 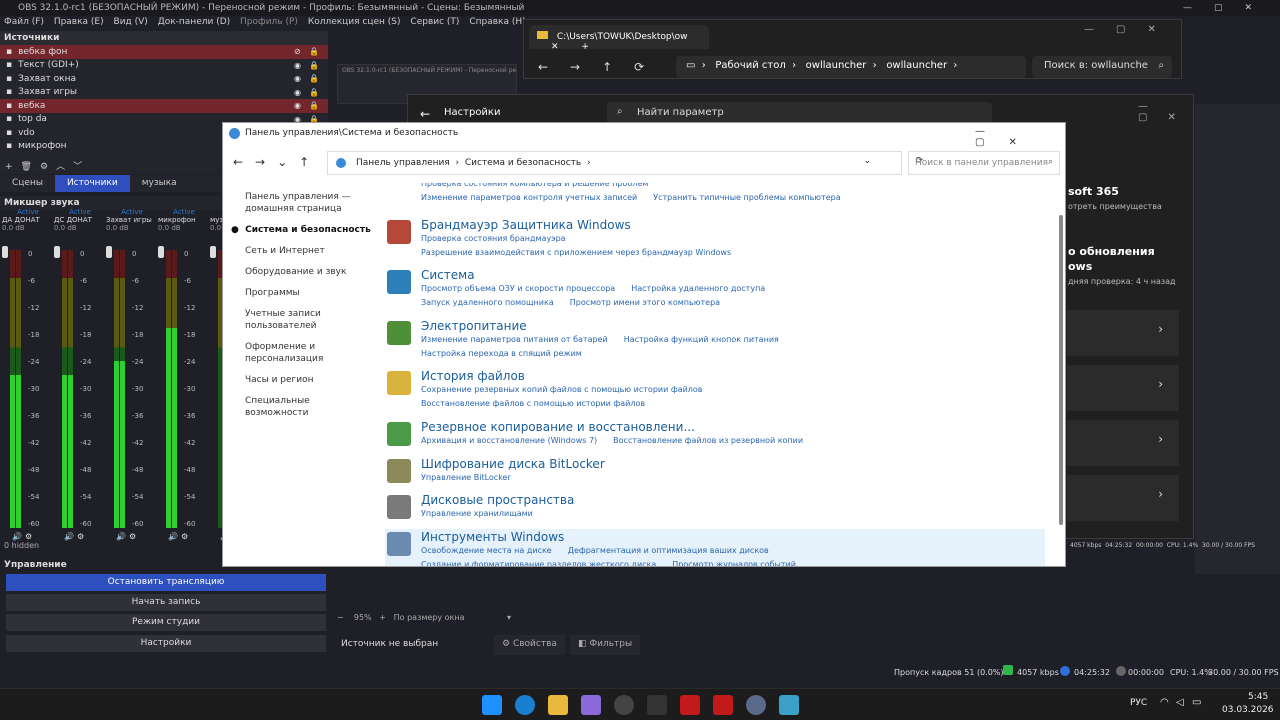 What do you see at coordinates (1180, 702) in the screenshot?
I see `volume-icon: ◁` at bounding box center [1180, 702].